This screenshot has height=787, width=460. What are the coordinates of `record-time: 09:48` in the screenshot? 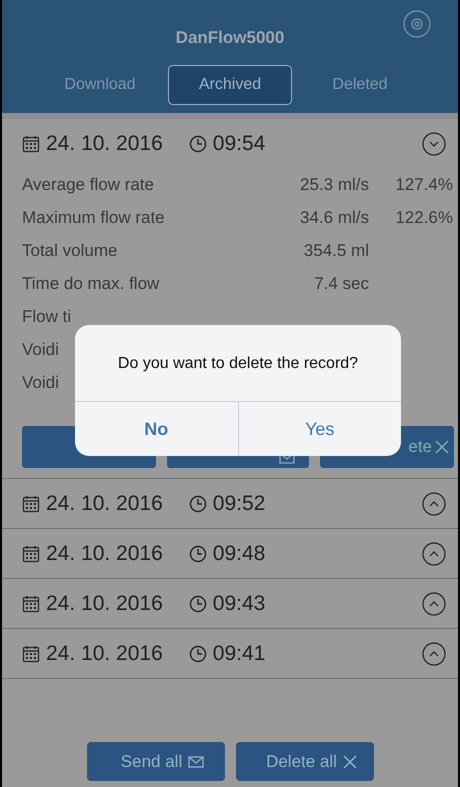 It's located at (239, 554).